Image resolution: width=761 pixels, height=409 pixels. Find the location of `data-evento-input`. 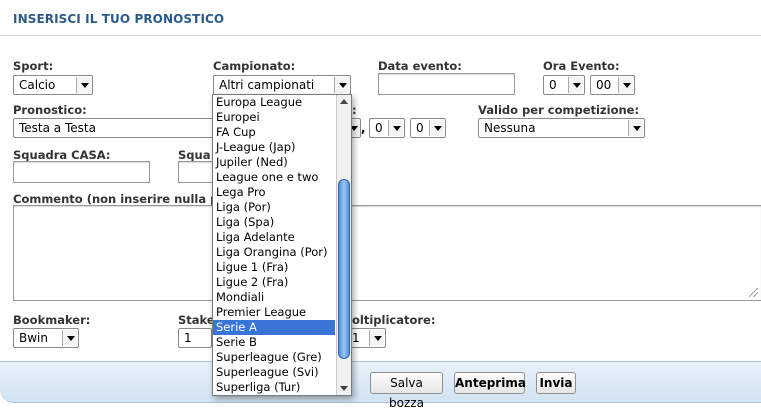

data-evento-input is located at coordinates (446, 84).